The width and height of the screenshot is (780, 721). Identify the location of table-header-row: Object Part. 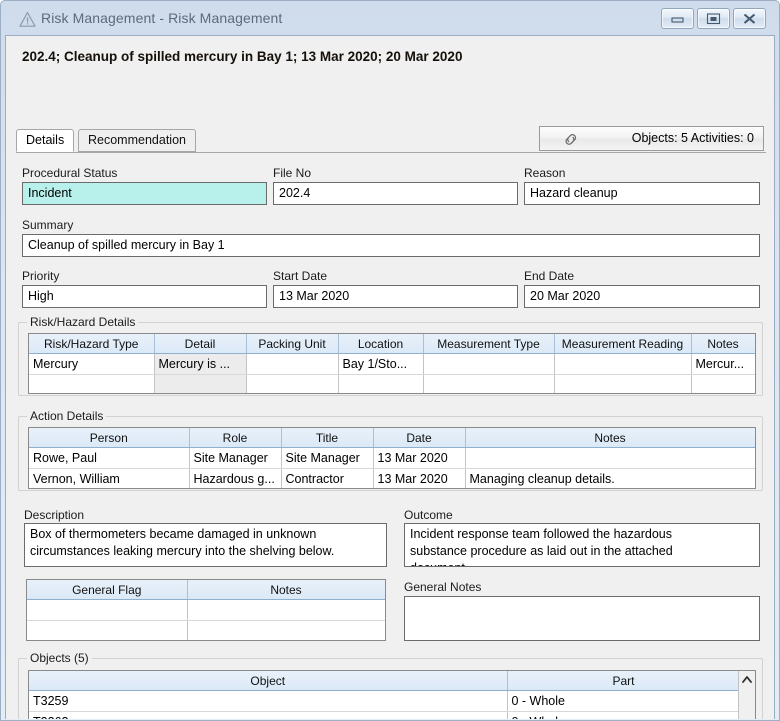
(385, 681).